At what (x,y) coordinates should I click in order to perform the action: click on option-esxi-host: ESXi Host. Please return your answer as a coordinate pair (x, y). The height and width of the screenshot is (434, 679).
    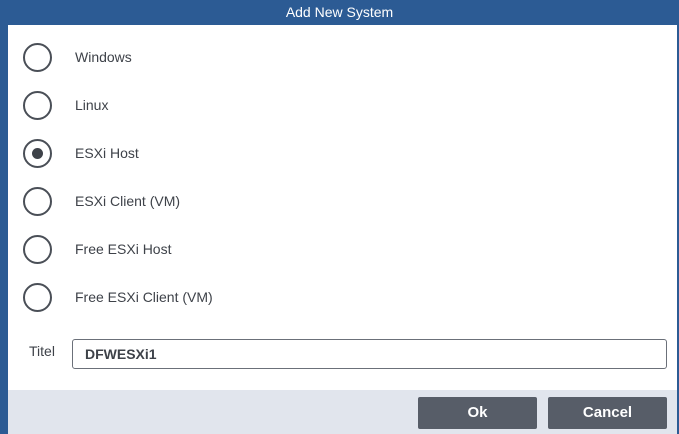
    Looking at the image, I should click on (81, 153).